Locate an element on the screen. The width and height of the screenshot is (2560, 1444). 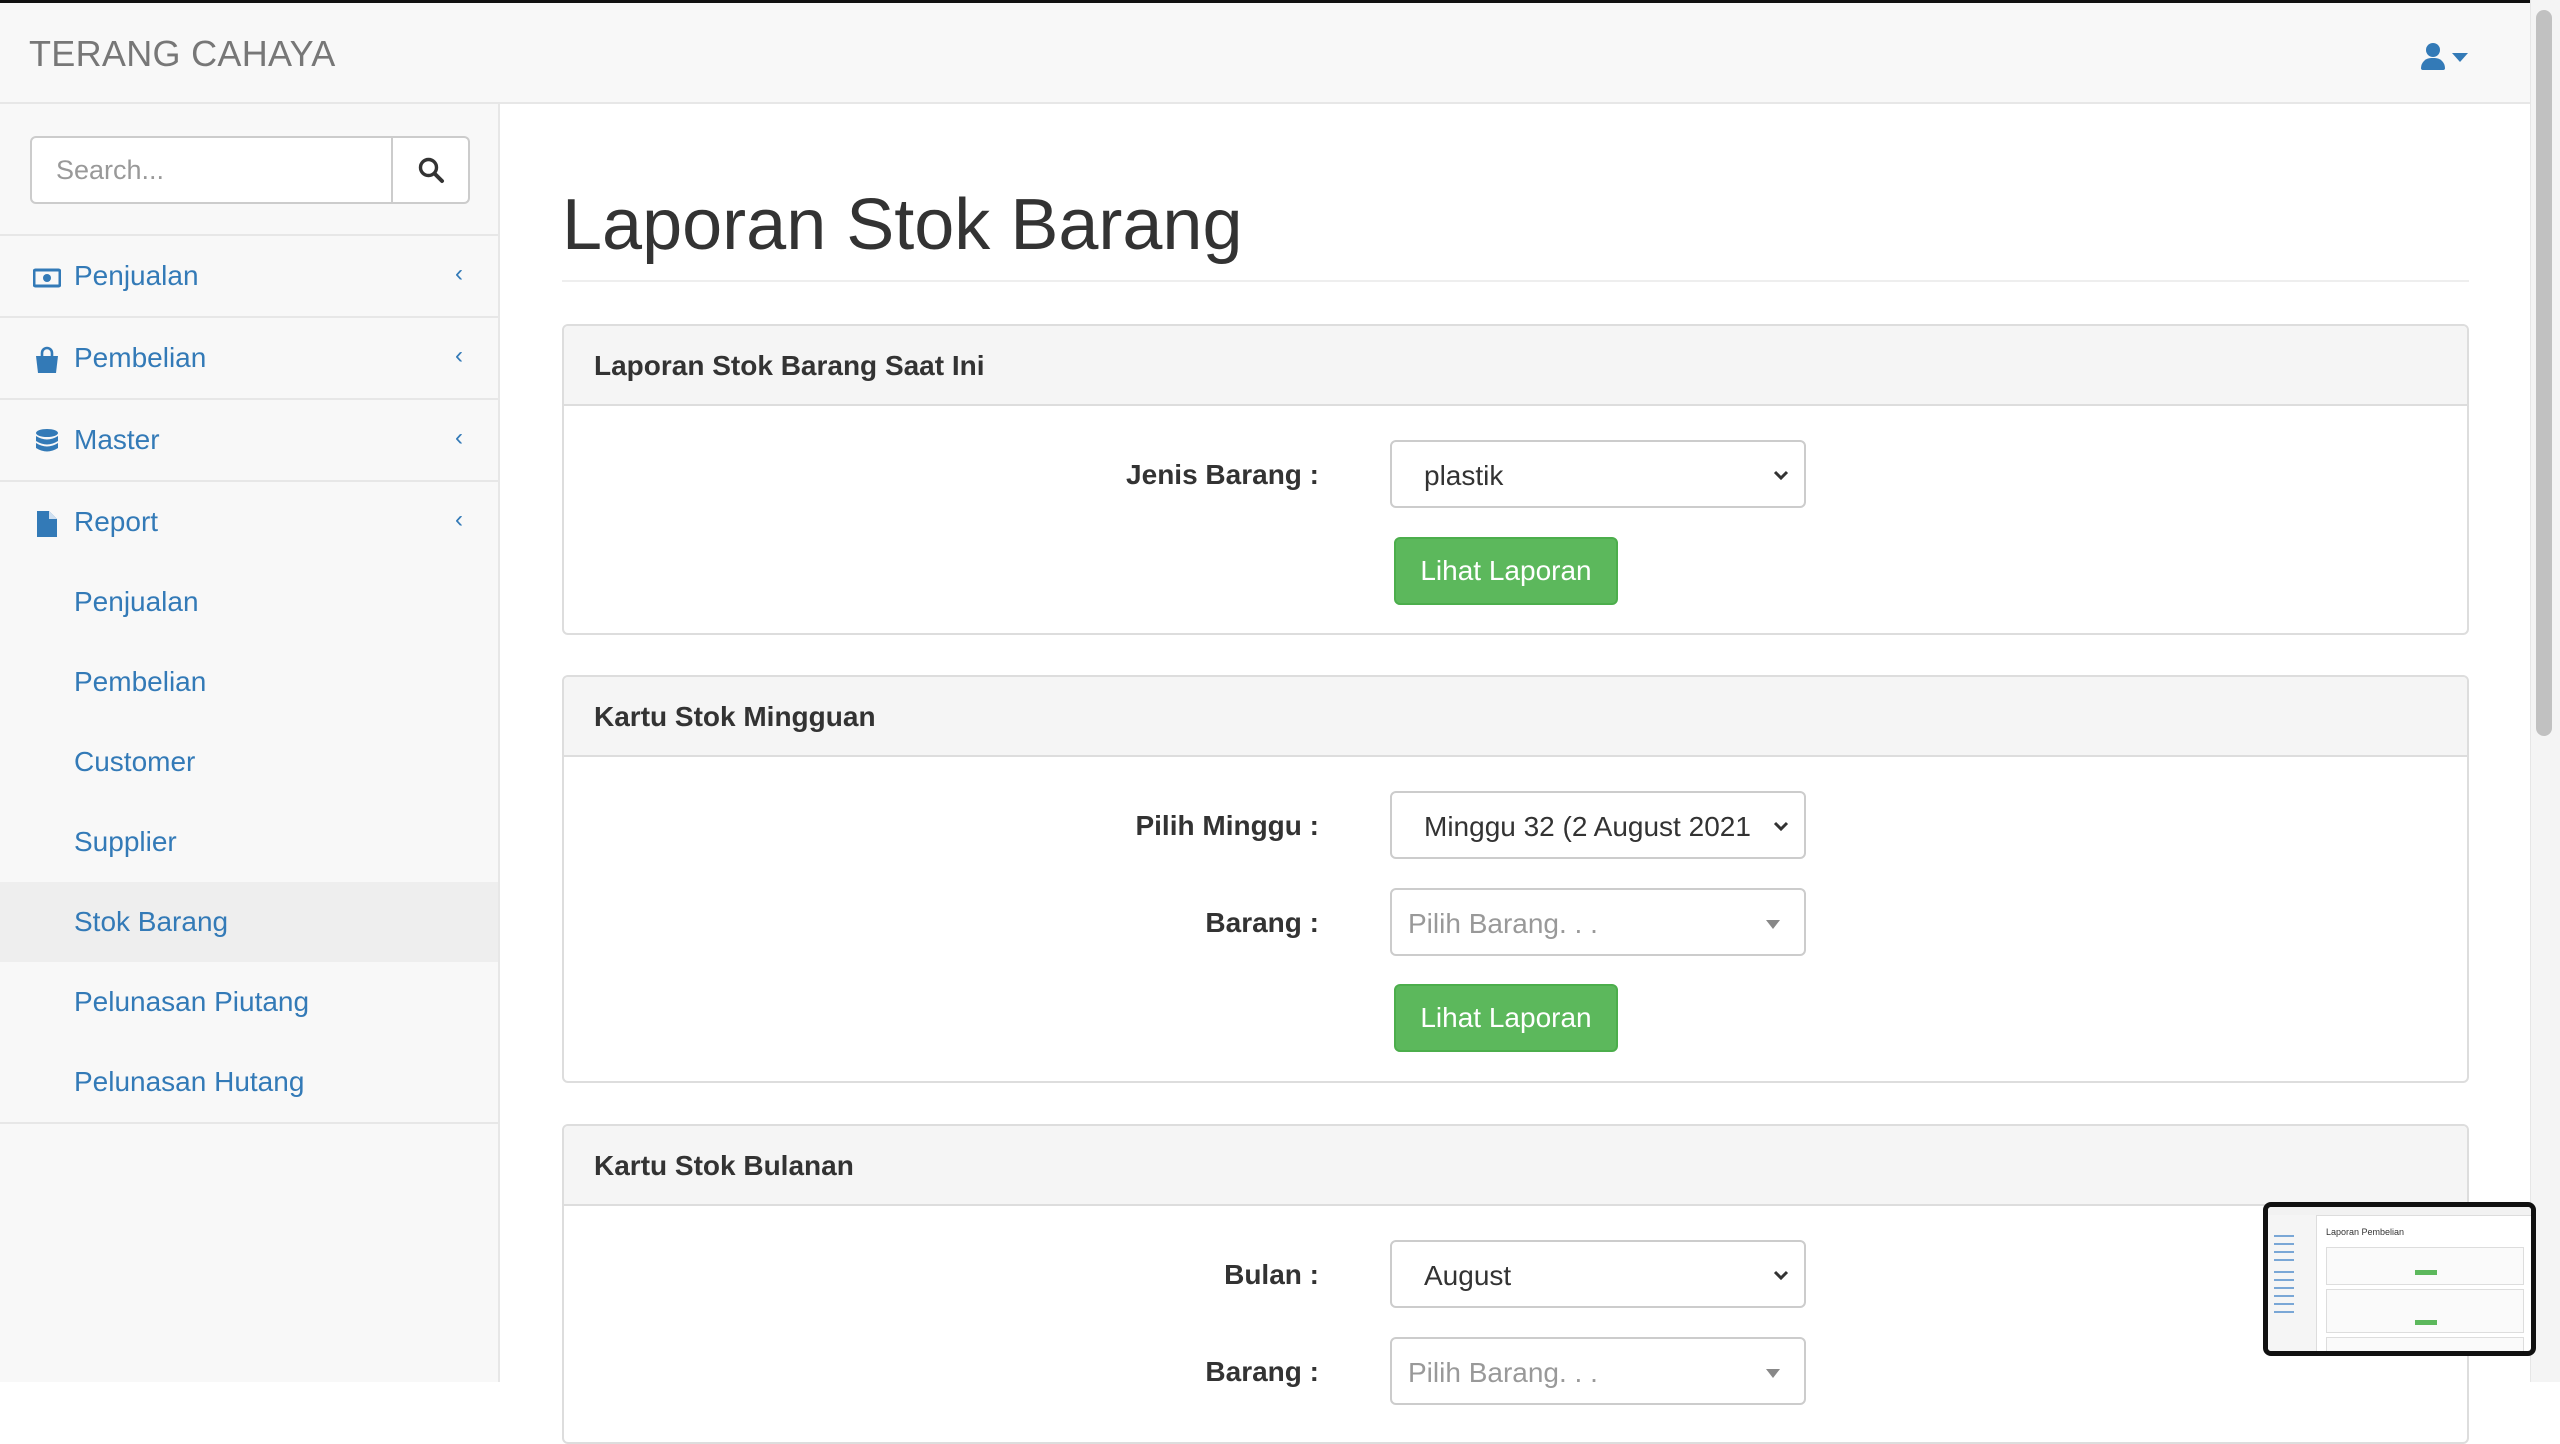
form-row-barang-bulanan: Barang : Pilih Barang. . . is located at coordinates (1515, 1371).